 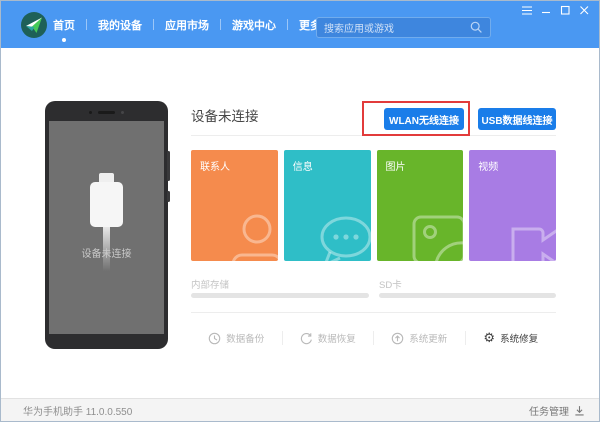 What do you see at coordinates (403, 27) in the screenshot?
I see `search-box: 搜索应用或游戏` at bounding box center [403, 27].